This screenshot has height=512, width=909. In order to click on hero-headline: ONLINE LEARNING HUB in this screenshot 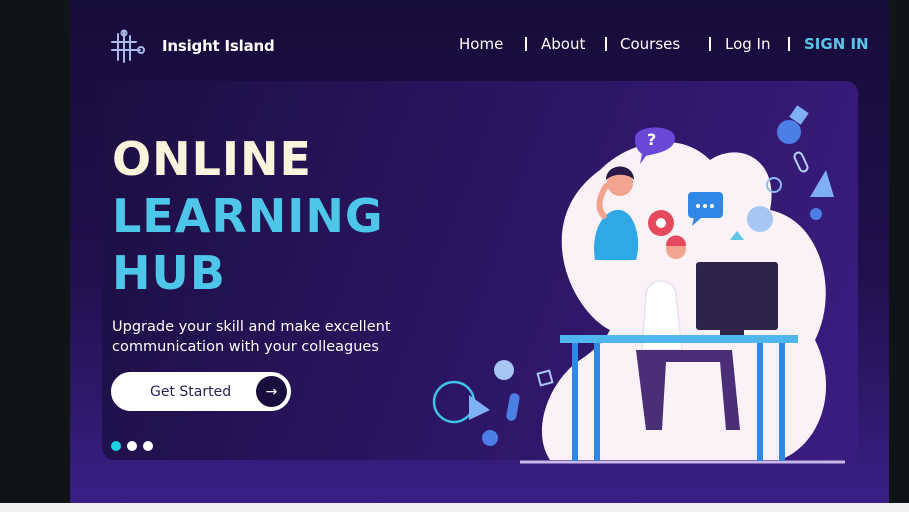, I will do `click(248, 216)`.